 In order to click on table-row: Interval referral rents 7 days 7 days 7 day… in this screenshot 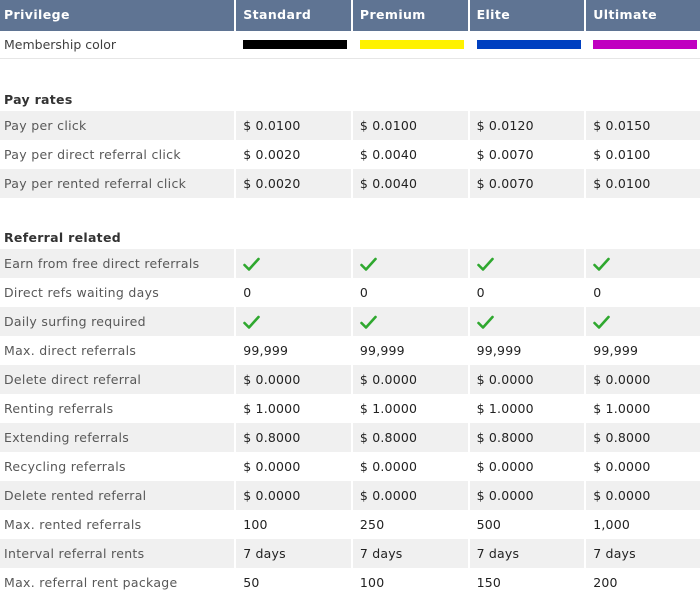, I will do `click(350, 553)`.